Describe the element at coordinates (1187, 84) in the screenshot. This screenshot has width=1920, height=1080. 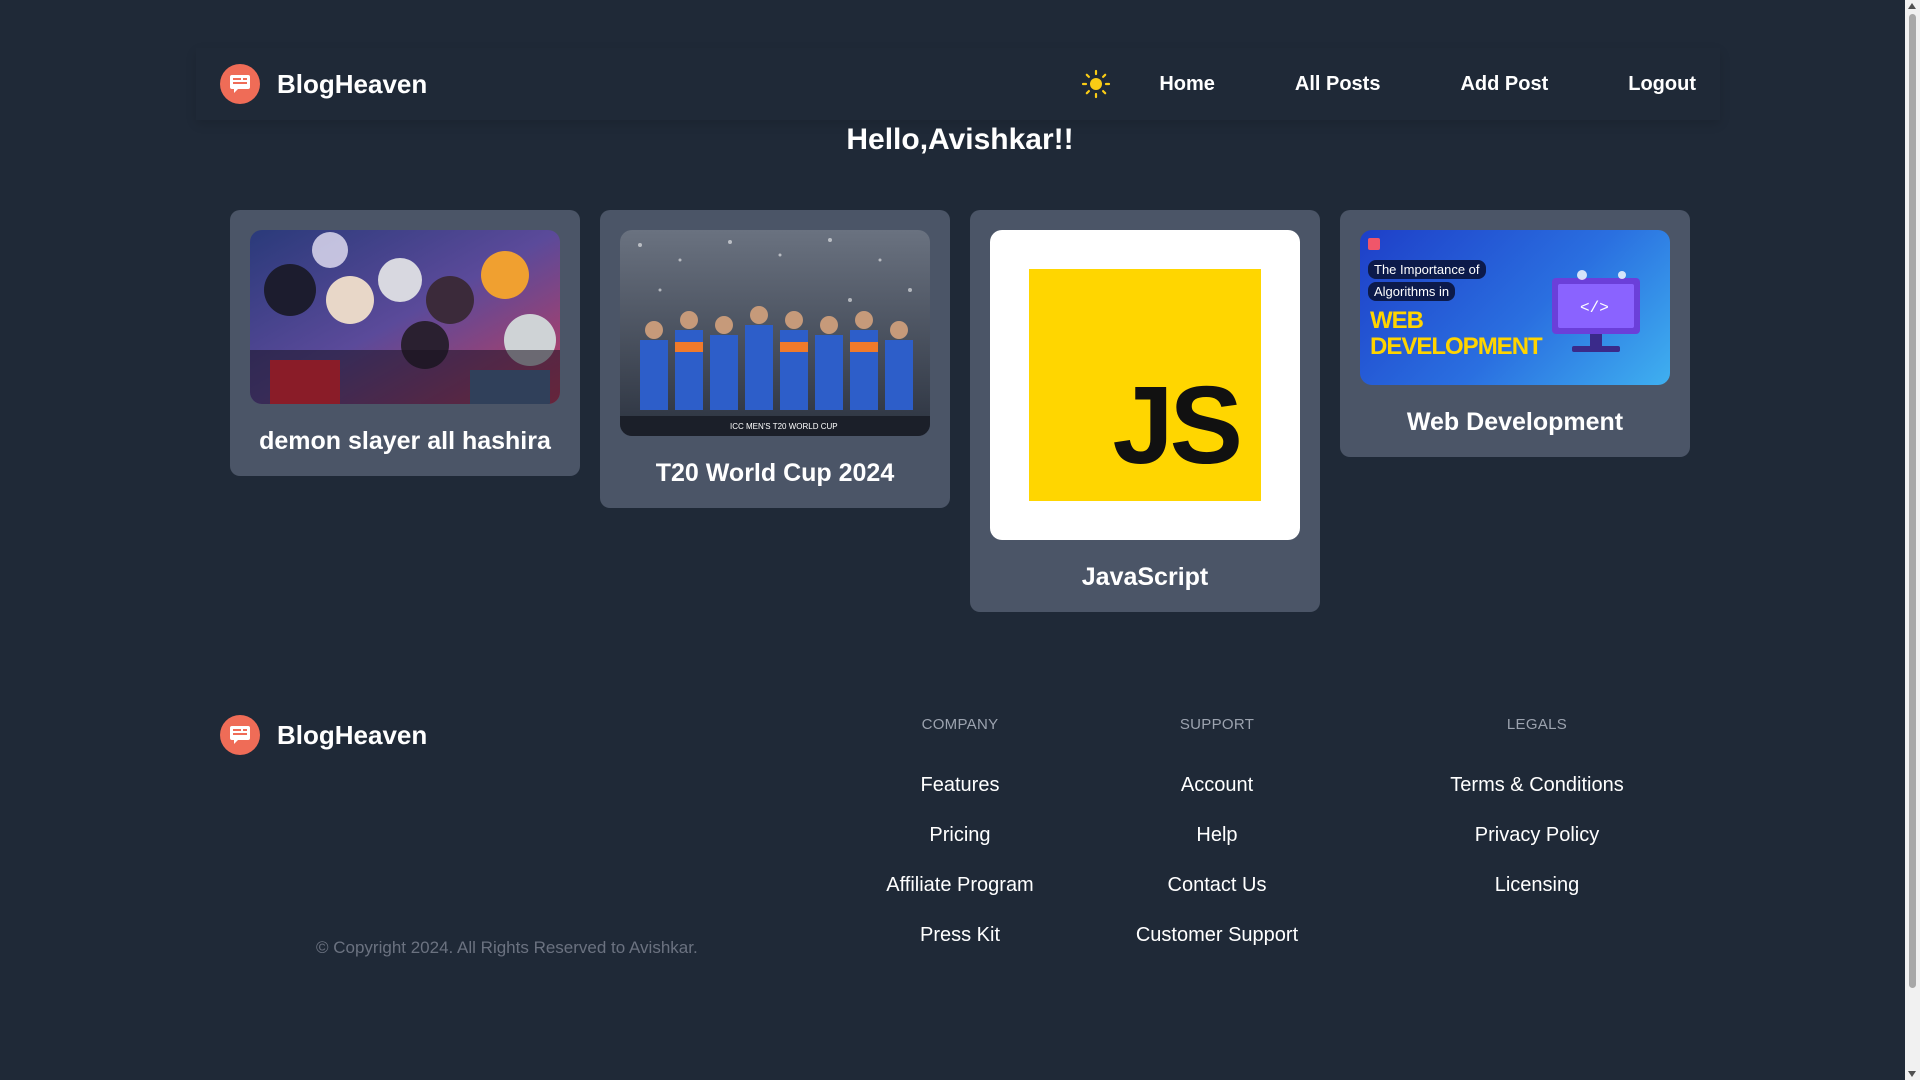
I see `nav-home: Home` at that location.